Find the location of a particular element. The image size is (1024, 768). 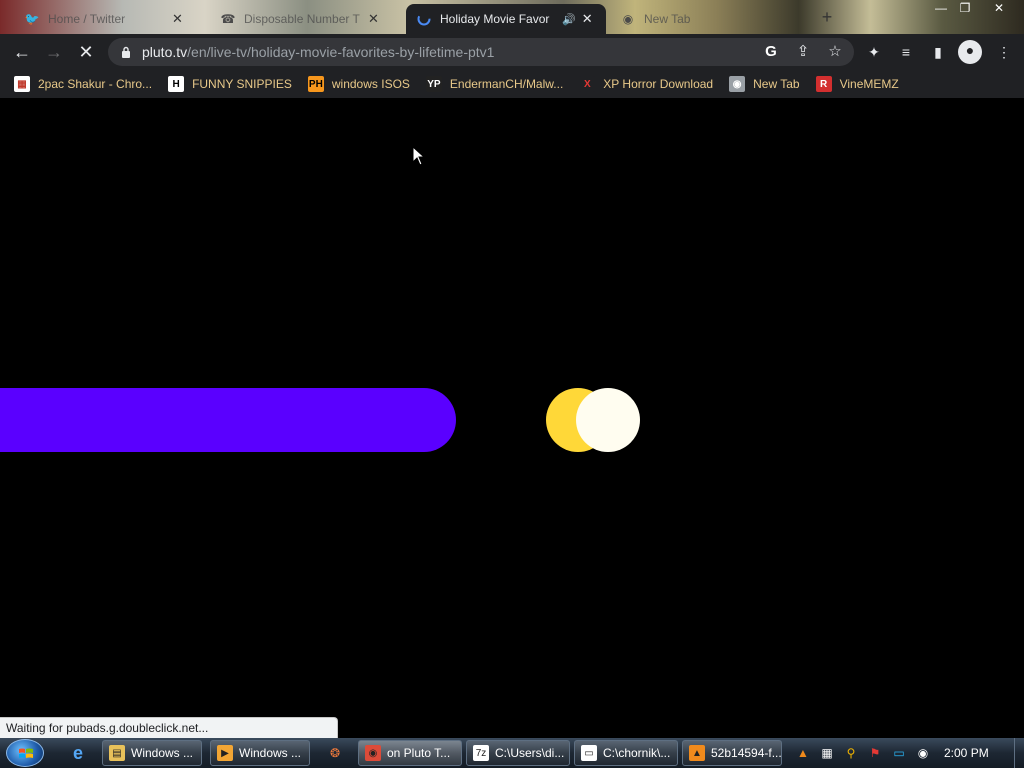

loading-toggle-shape is located at coordinates (593, 420).